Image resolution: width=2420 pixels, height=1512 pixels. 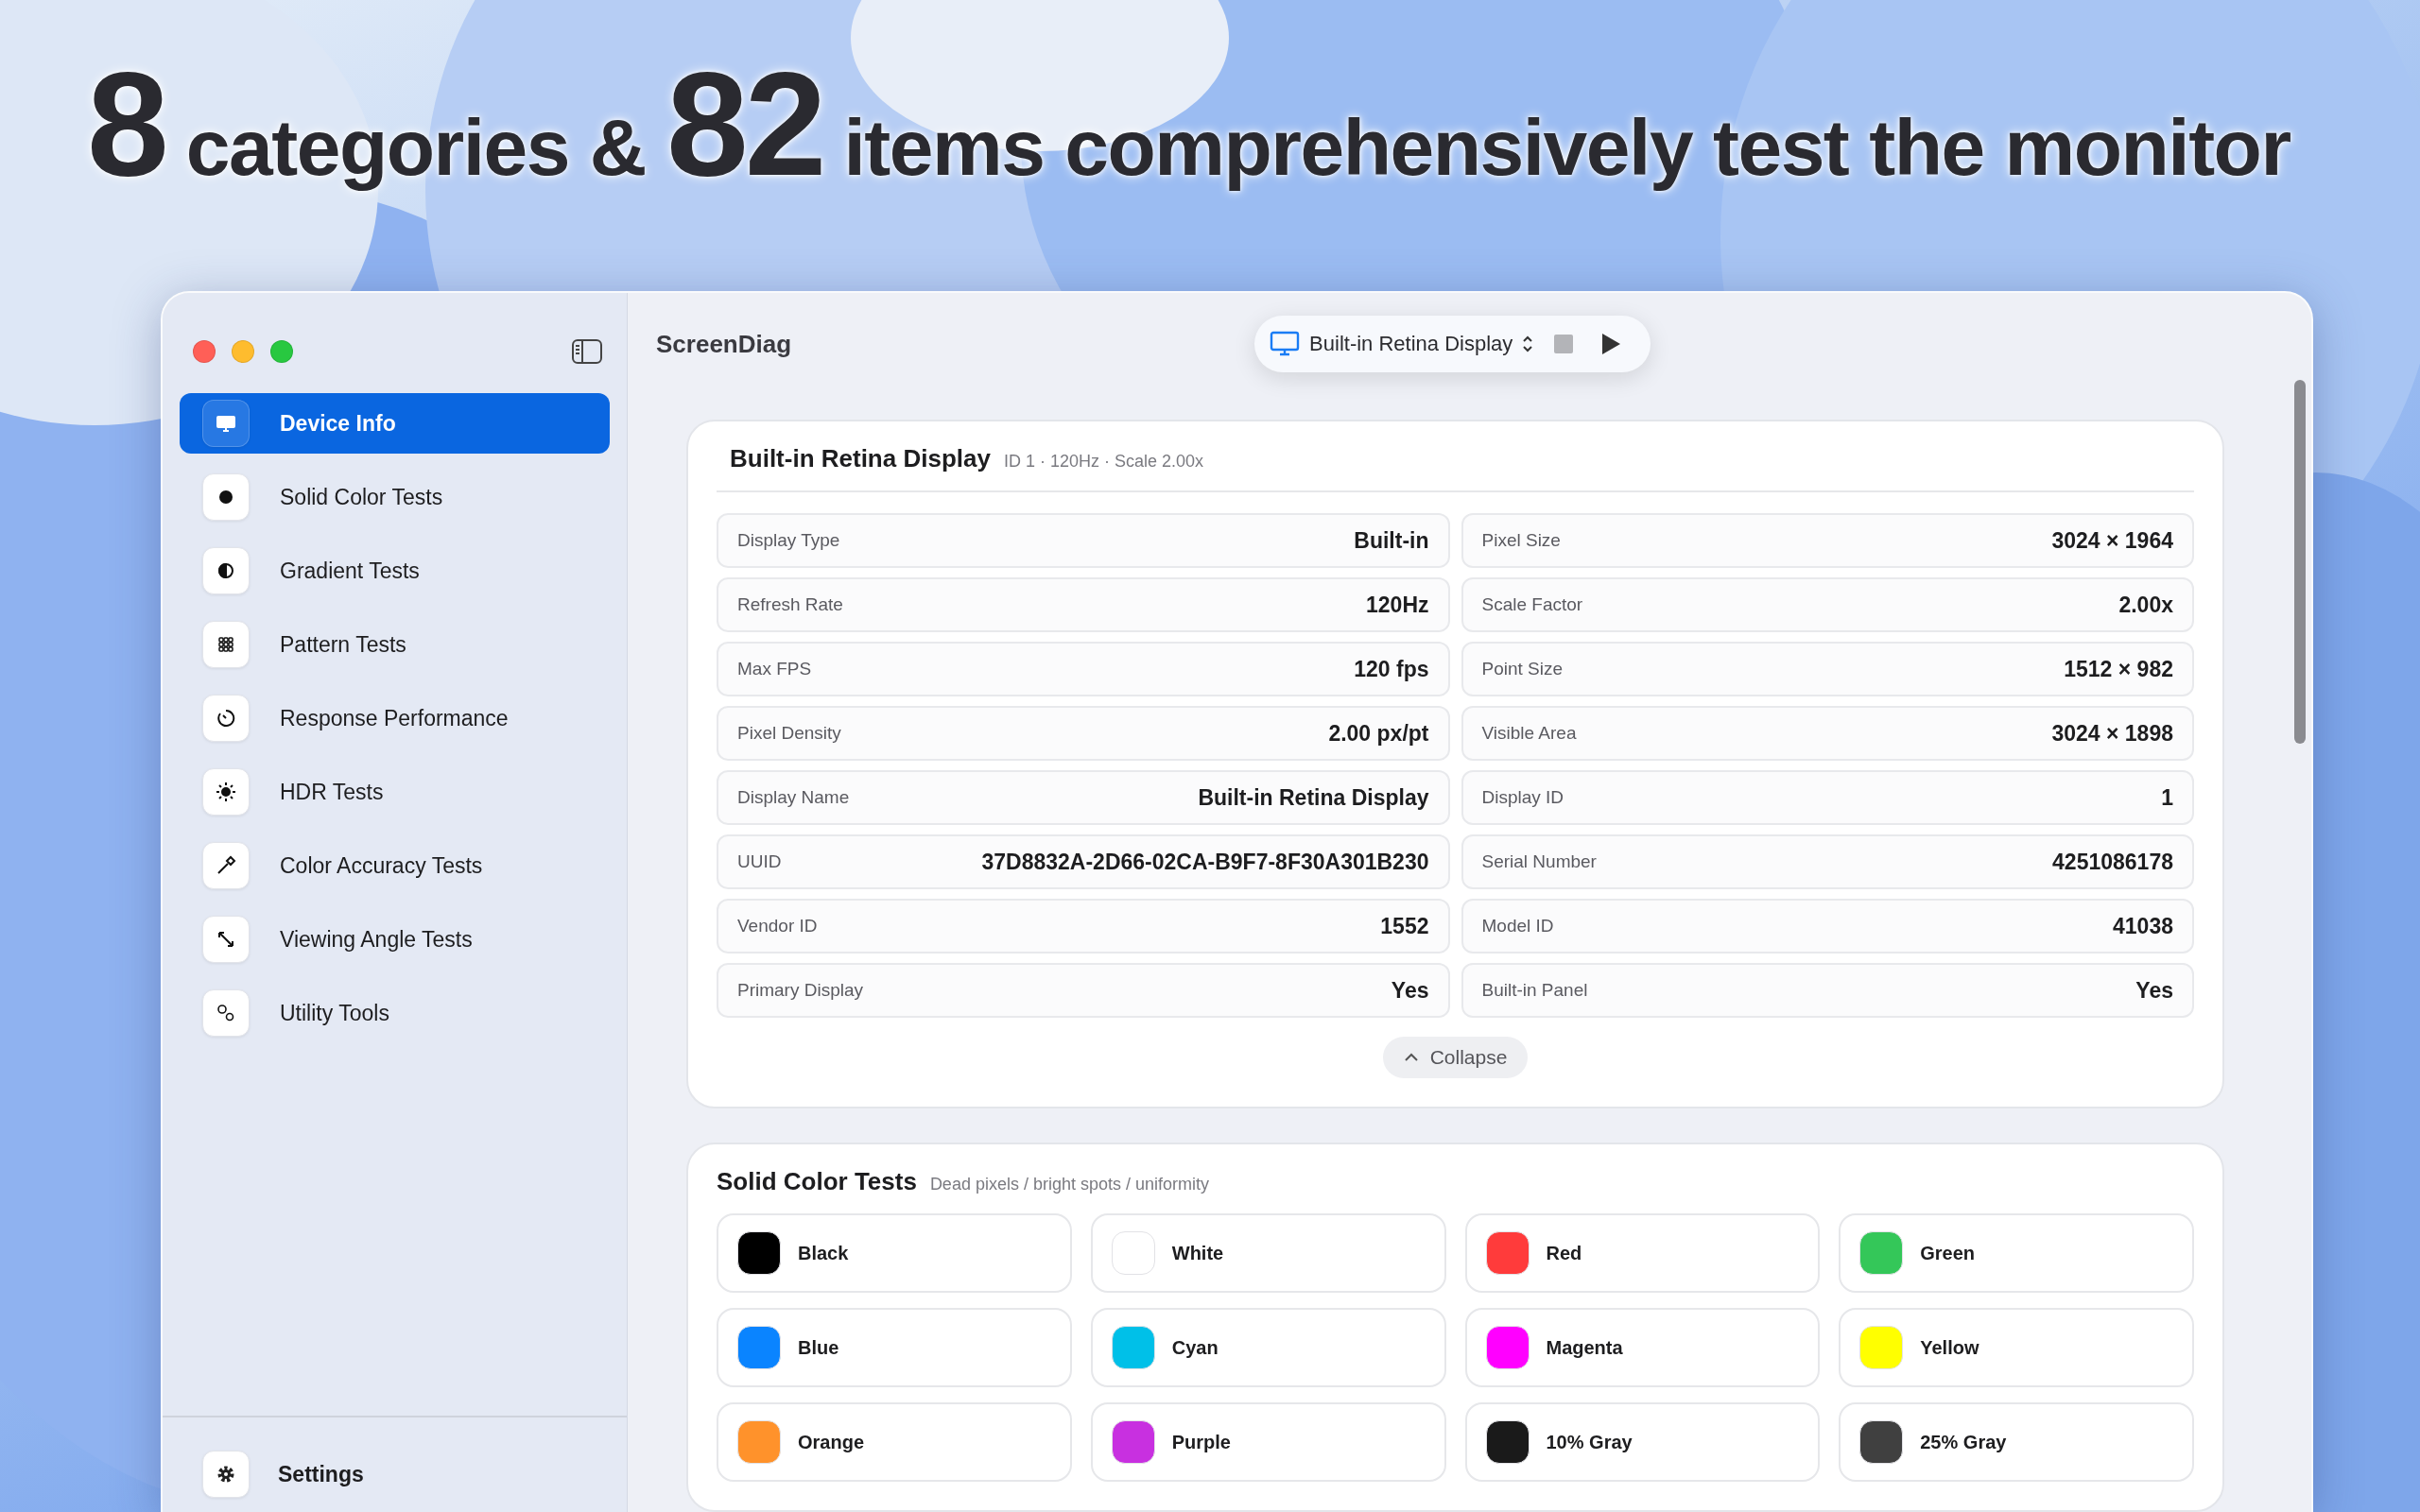 I want to click on color-test-tile: Green, so click(x=2017, y=1253).